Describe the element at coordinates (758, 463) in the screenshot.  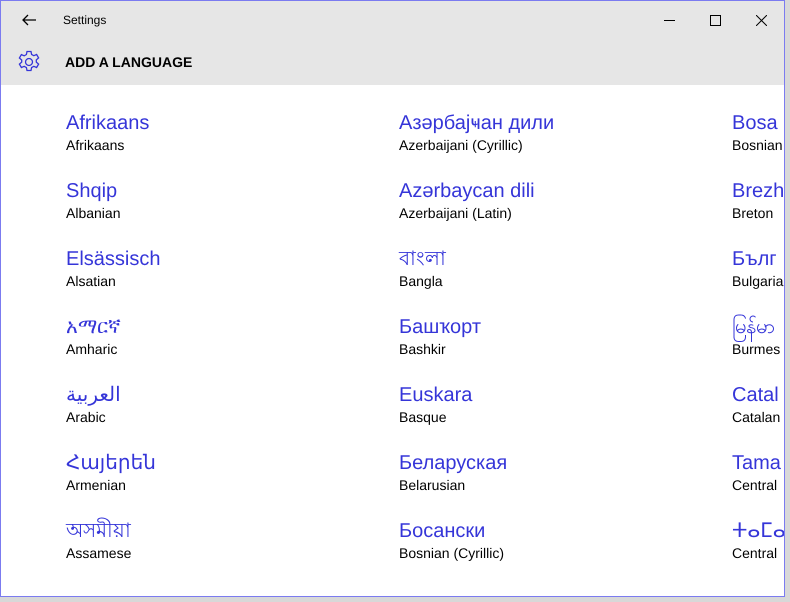
I see `language-link: Tama` at that location.